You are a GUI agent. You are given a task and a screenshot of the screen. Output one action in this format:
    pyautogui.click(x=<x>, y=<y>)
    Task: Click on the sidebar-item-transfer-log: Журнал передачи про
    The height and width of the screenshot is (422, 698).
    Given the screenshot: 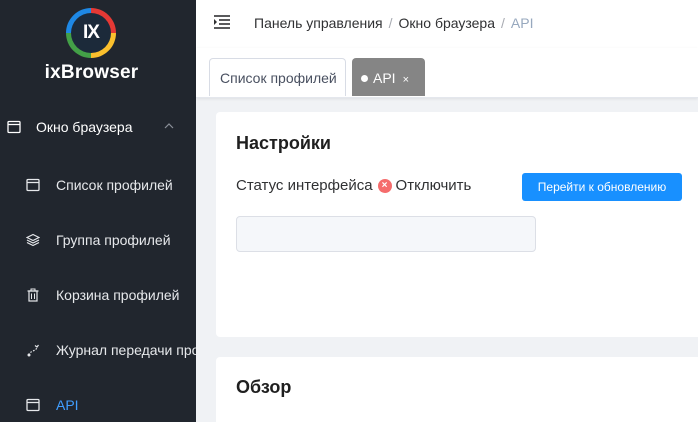 What is the action you would take?
    pyautogui.click(x=98, y=350)
    